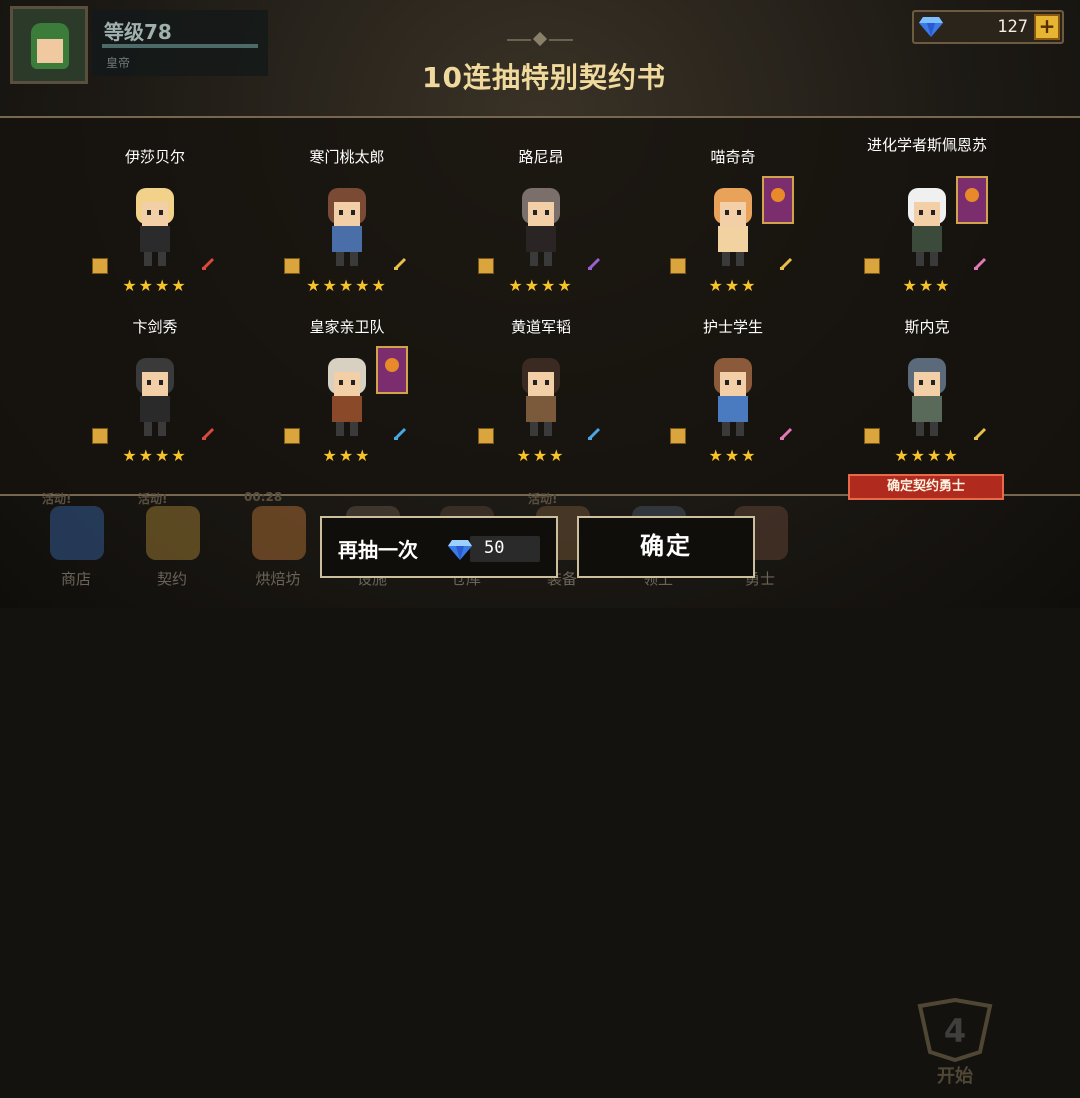  I want to click on nav-item: 00:28 烘焙坊, so click(278, 547).